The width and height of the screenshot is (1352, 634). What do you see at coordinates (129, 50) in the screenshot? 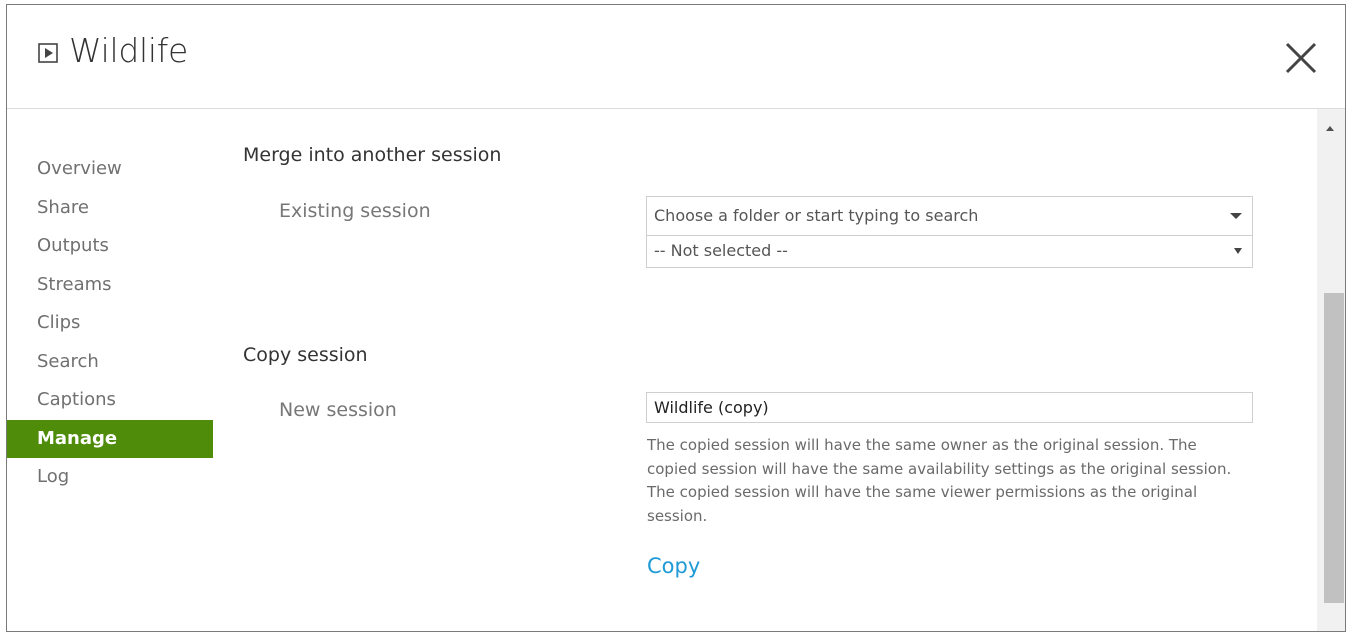
I see `page-title: Wildlife` at bounding box center [129, 50].